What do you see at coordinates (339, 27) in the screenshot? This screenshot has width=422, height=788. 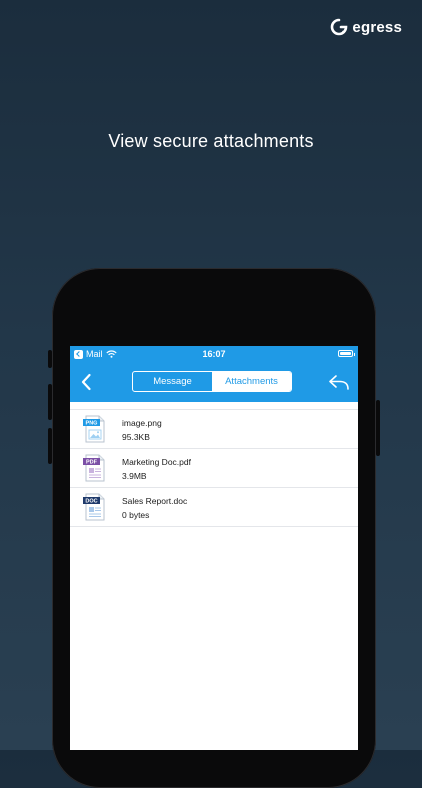 I see `egress-logo-icon` at bounding box center [339, 27].